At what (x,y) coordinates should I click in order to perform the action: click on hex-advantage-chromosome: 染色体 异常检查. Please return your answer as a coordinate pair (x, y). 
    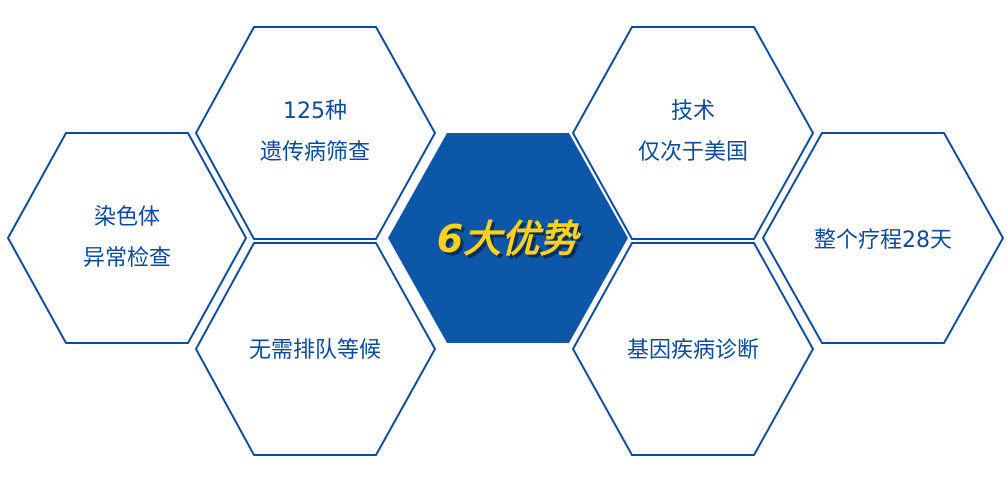
    Looking at the image, I should click on (127, 238).